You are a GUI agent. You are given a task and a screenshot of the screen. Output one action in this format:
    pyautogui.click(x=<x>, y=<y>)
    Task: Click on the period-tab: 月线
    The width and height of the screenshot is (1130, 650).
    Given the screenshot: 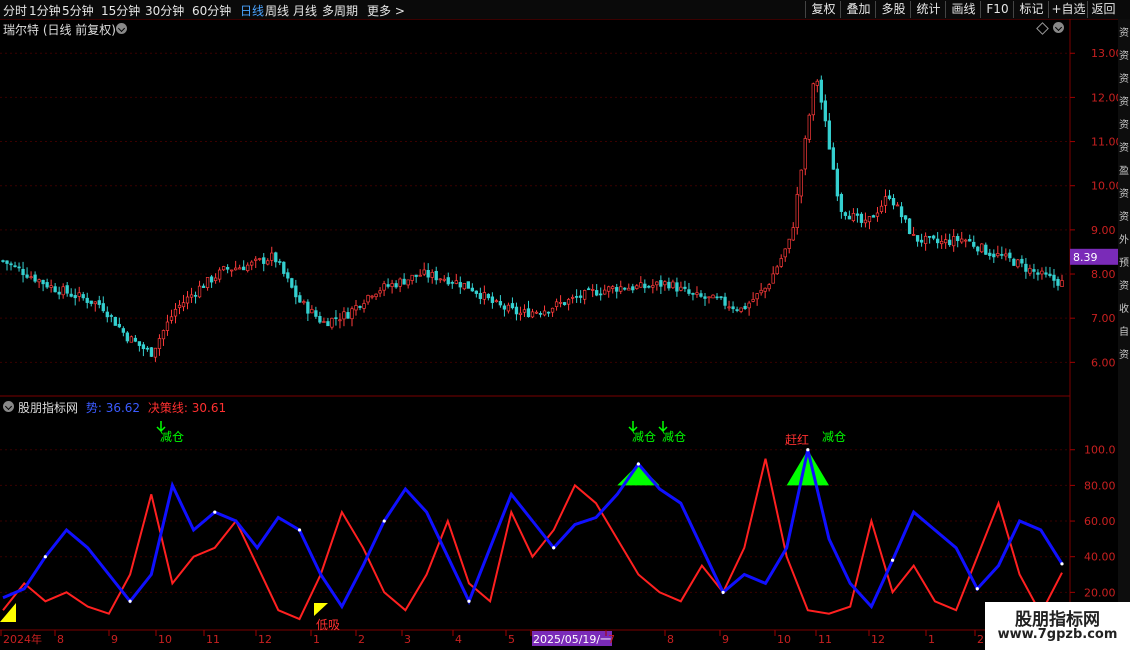 What is the action you would take?
    pyautogui.click(x=305, y=10)
    